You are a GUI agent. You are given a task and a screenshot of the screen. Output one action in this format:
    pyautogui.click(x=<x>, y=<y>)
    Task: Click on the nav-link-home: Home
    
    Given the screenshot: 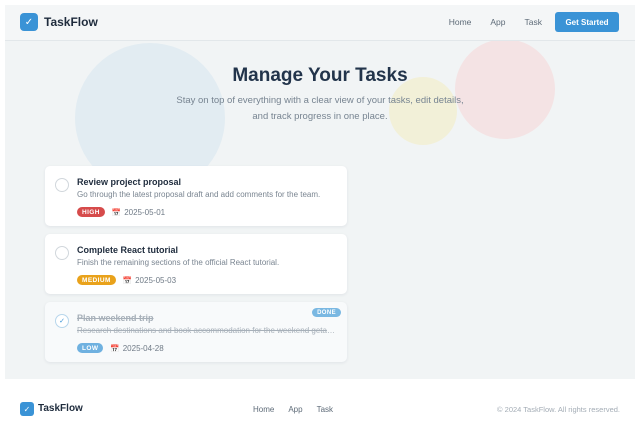 What is the action you would take?
    pyautogui.click(x=460, y=22)
    